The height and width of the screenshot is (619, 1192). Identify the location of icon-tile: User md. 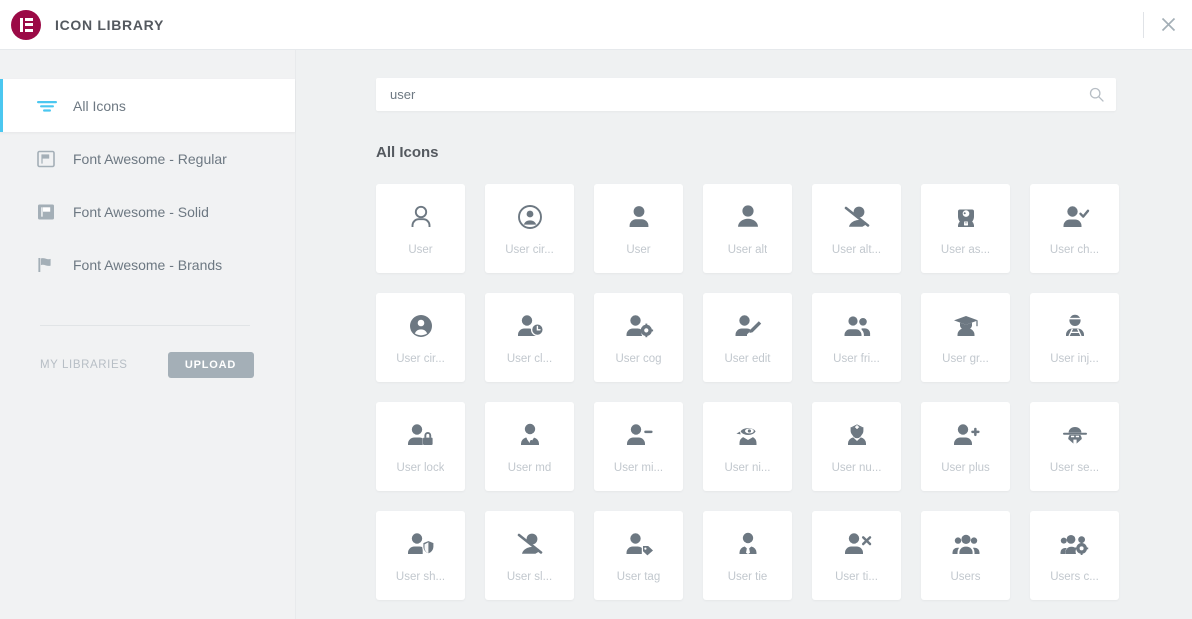
(529, 446).